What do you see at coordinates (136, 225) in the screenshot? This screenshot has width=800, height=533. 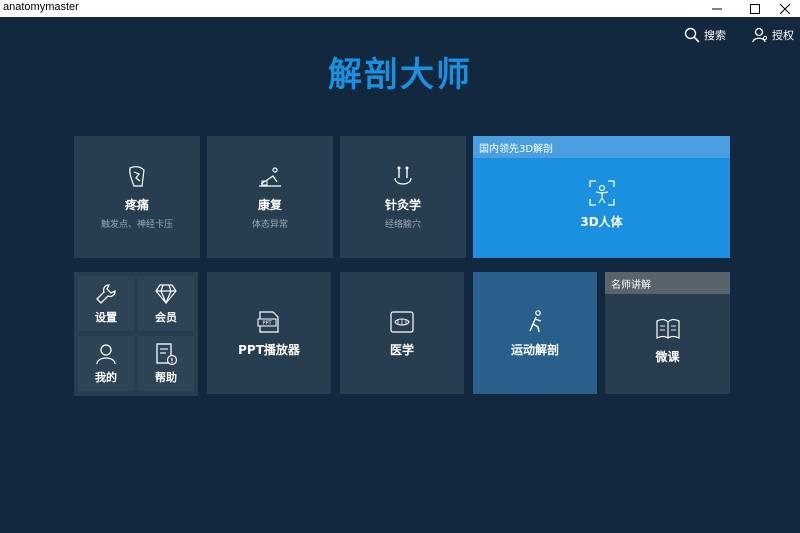 I see `tile-pain-sub: 触发点、神经卡压` at bounding box center [136, 225].